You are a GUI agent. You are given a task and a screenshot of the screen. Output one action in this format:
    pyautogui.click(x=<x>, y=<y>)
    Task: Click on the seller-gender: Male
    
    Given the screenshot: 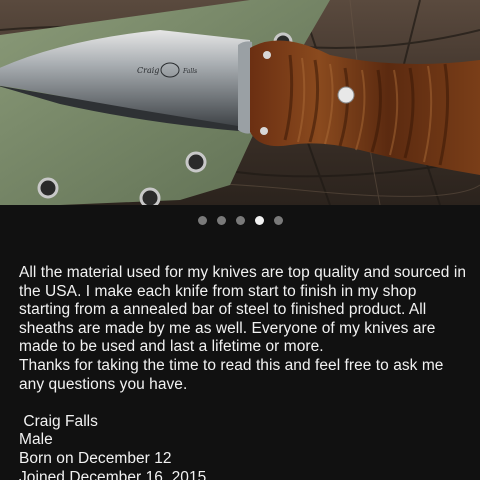 What is the action you would take?
    pyautogui.click(x=36, y=440)
    